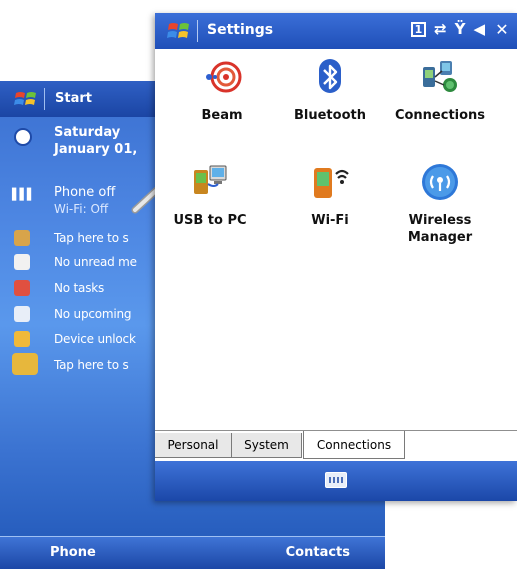 The height and width of the screenshot is (569, 517). What do you see at coordinates (96, 149) in the screenshot?
I see `date-day: January 01,` at bounding box center [96, 149].